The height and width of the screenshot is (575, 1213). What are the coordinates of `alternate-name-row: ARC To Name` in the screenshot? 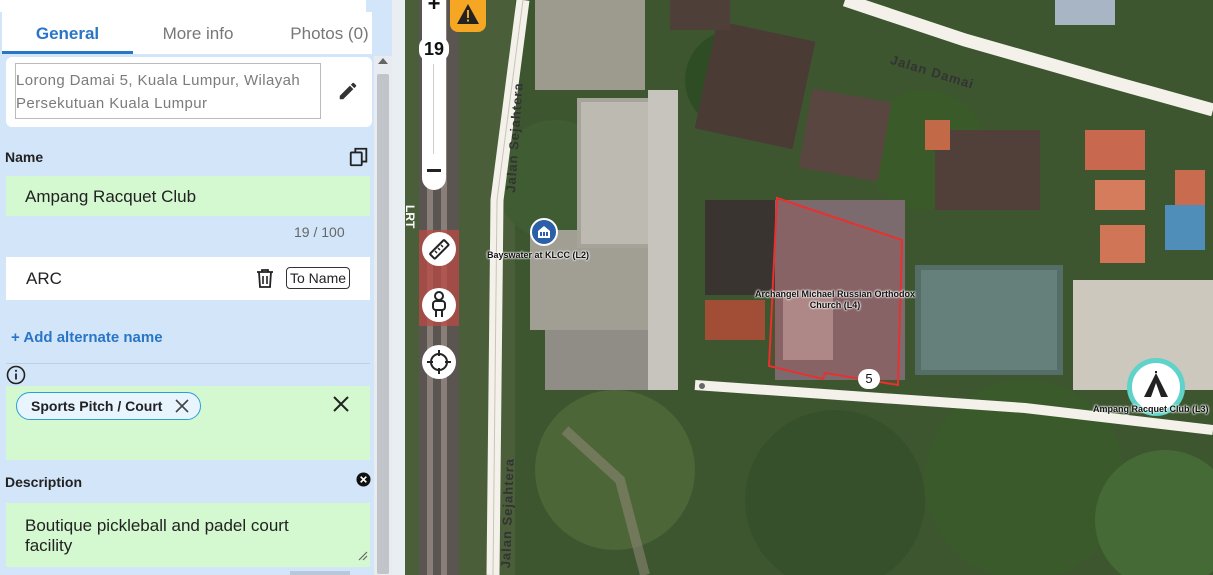 It's located at (188, 278).